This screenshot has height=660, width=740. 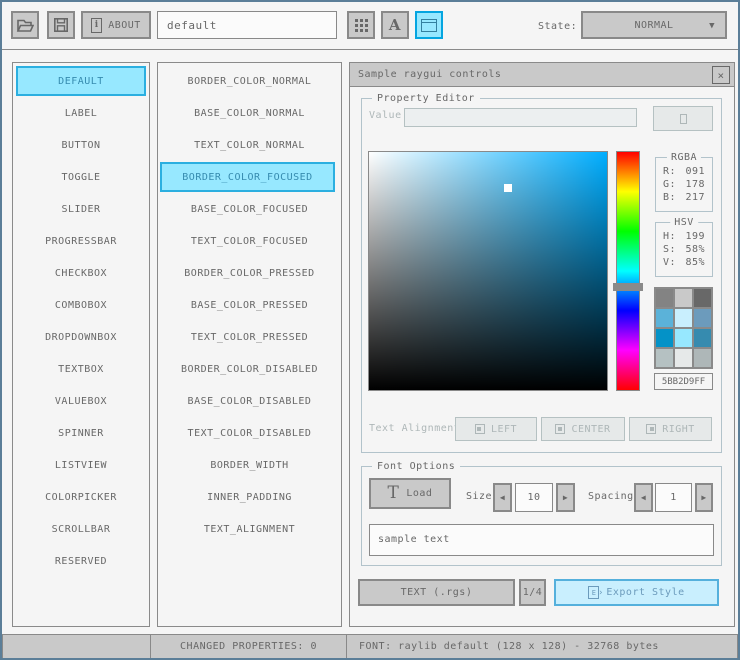 What do you see at coordinates (81, 81) in the screenshot?
I see `controls-item-default: DEFAULT` at bounding box center [81, 81].